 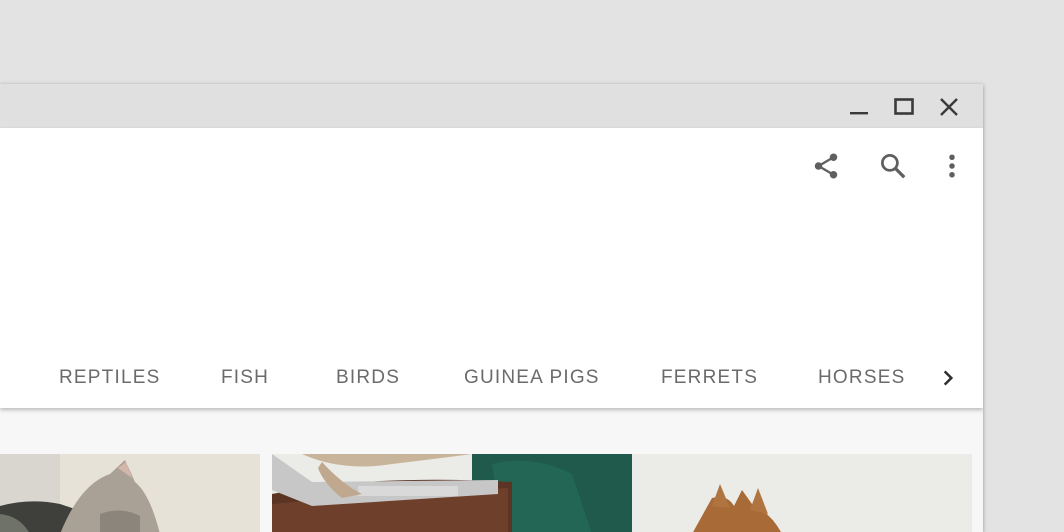 I want to click on cat-photo-left, so click(x=130, y=493).